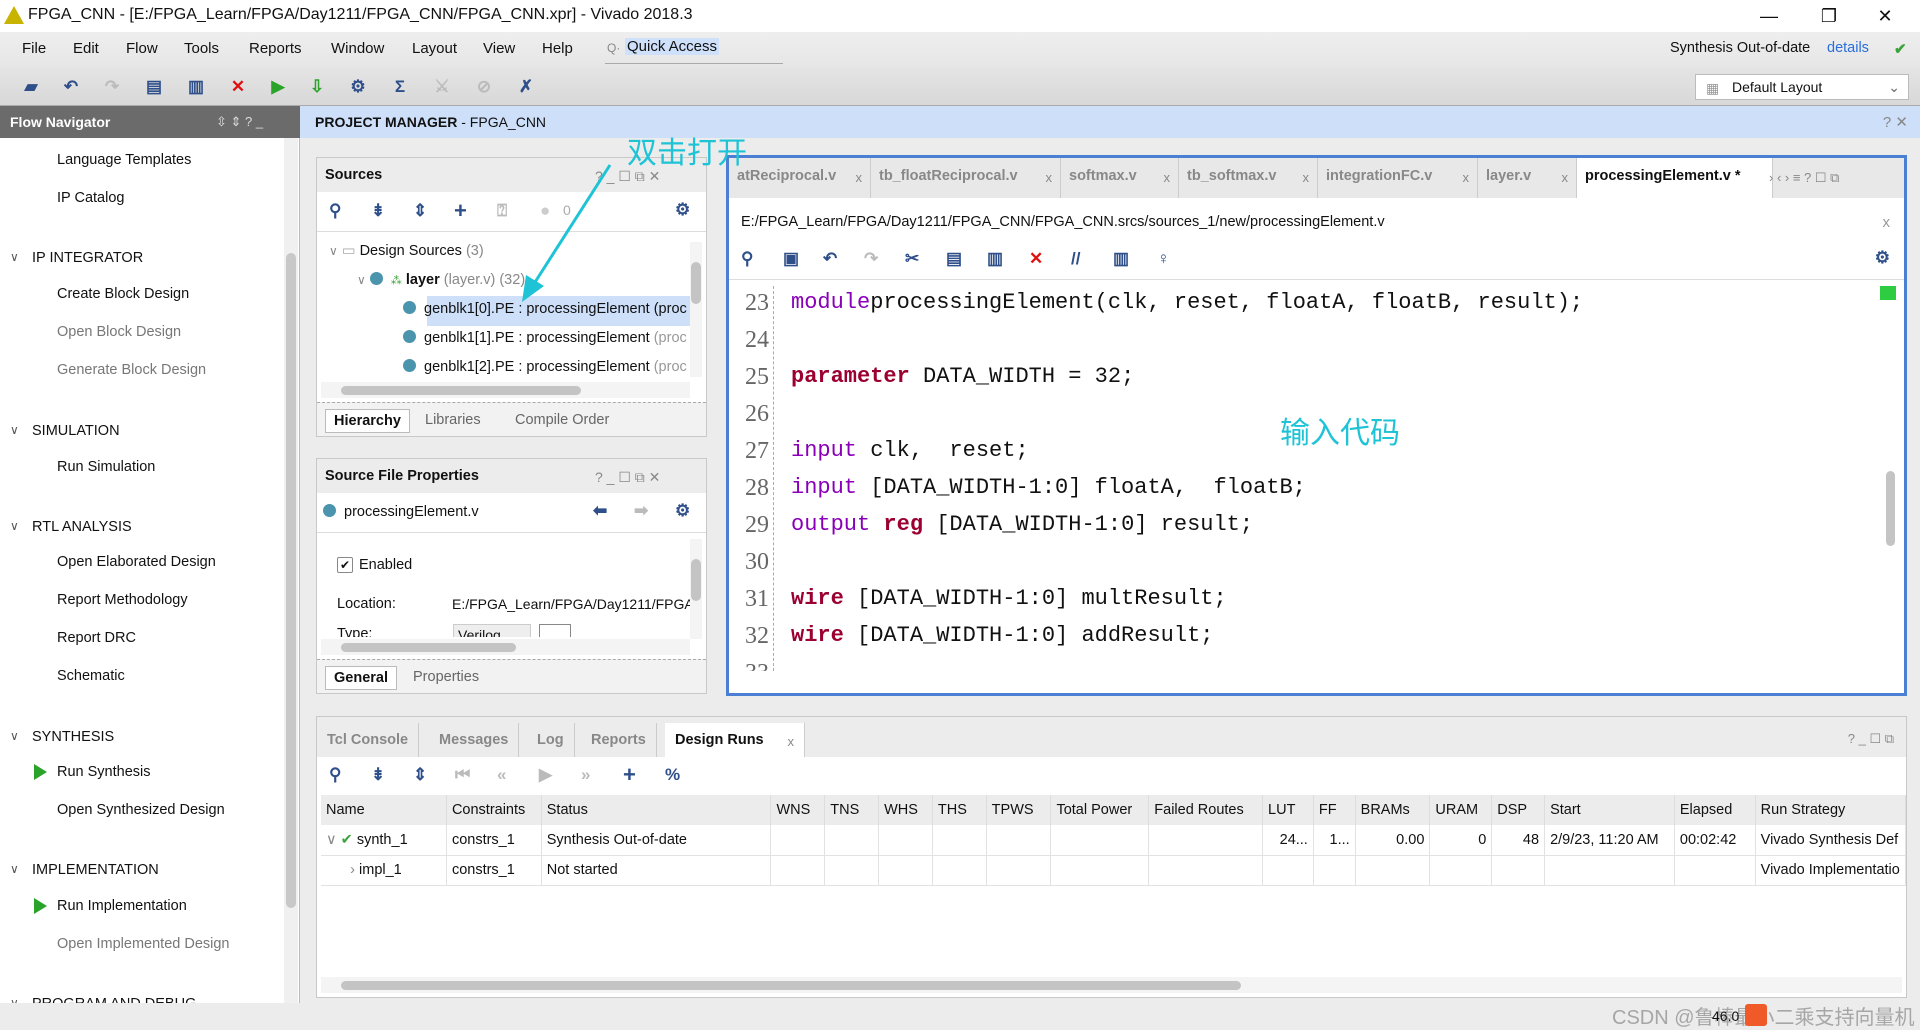 The image size is (1920, 1030). What do you see at coordinates (124, 160) in the screenshot?
I see `flow-nav-language-templates: Language Templates` at bounding box center [124, 160].